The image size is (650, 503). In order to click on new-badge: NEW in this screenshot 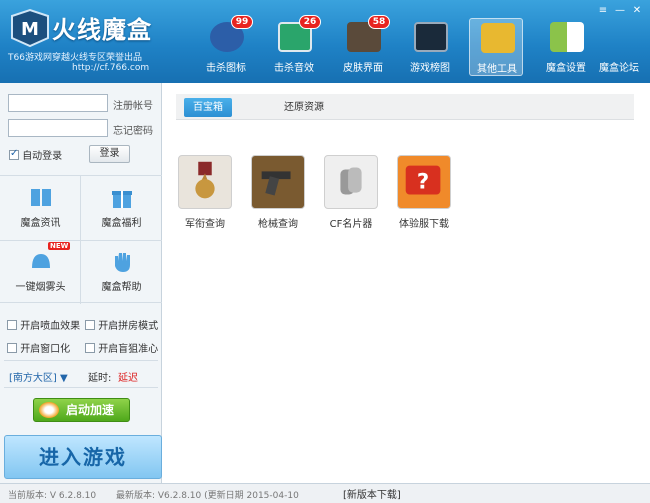, I will do `click(59, 246)`.